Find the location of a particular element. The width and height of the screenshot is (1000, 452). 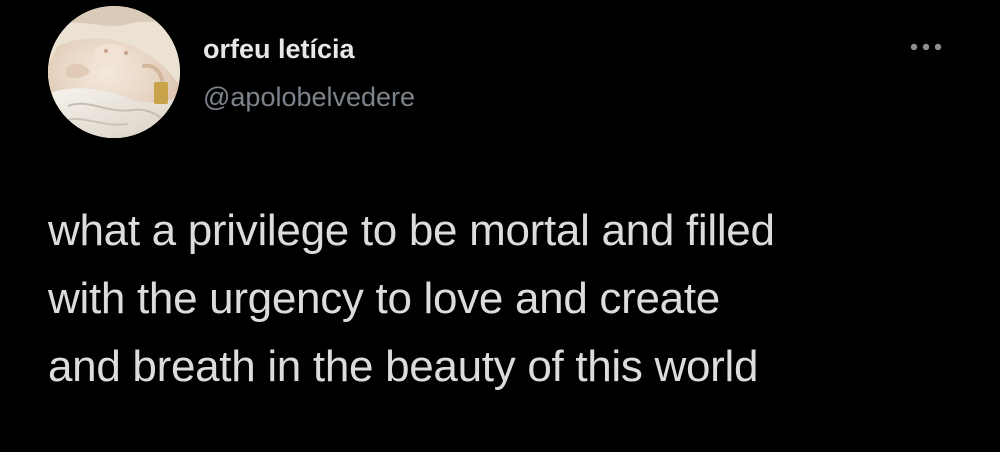

tweet-text-line: with the urgency to love and create is located at coordinates (384, 298).